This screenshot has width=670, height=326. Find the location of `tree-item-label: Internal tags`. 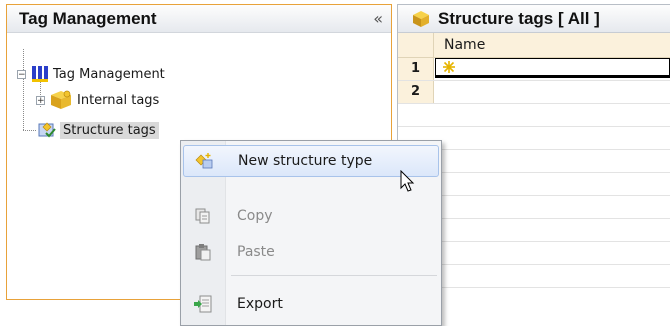

tree-item-label: Internal tags is located at coordinates (118, 100).